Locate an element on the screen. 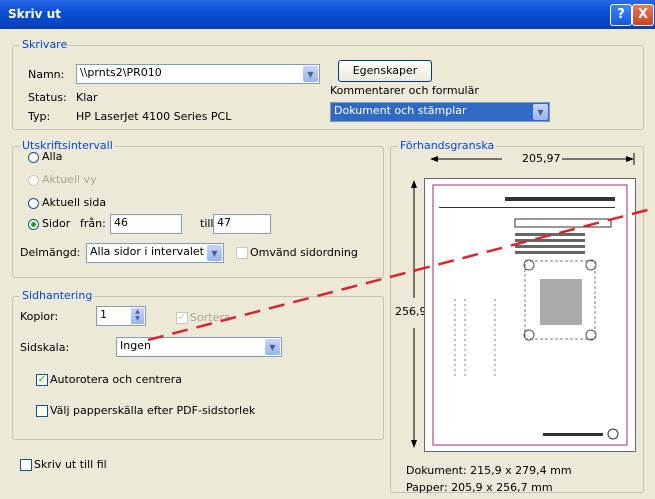  radio-current-view-label: Aktuell vy is located at coordinates (69, 179).